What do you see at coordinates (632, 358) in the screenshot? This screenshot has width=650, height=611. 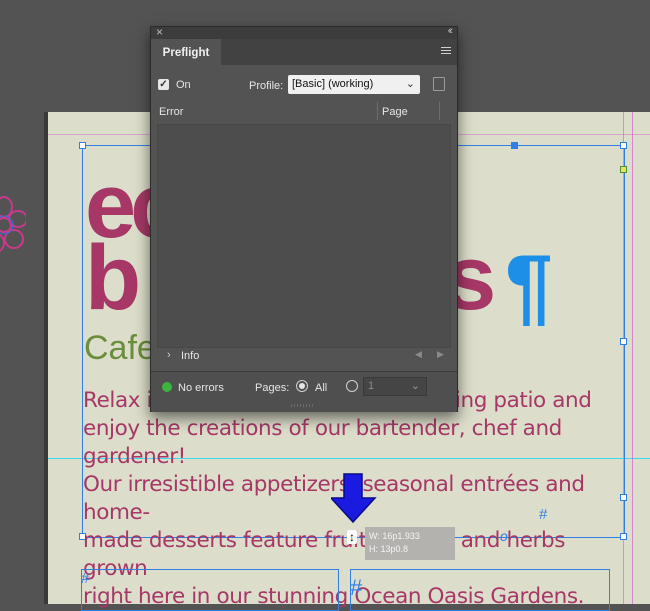 I see `margin-line-right` at bounding box center [632, 358].